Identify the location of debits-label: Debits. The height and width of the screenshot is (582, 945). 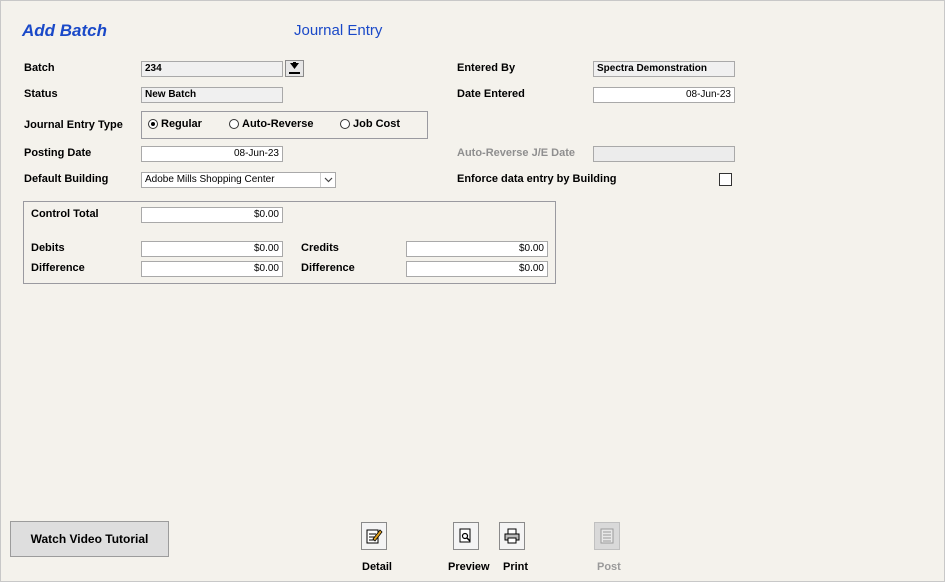
(48, 248).